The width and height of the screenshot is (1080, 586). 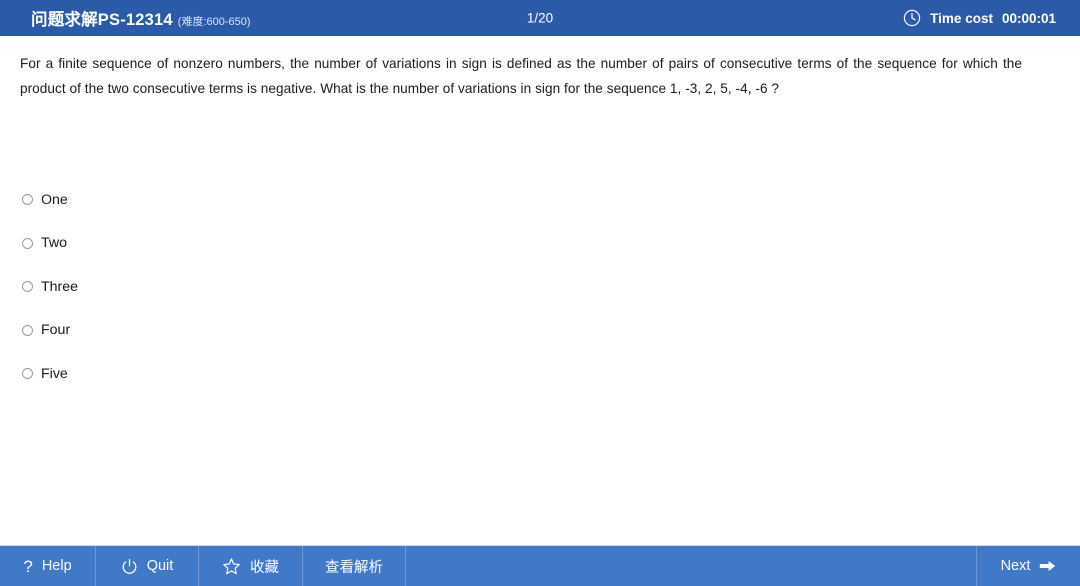 I want to click on clock-icon, so click(x=912, y=18).